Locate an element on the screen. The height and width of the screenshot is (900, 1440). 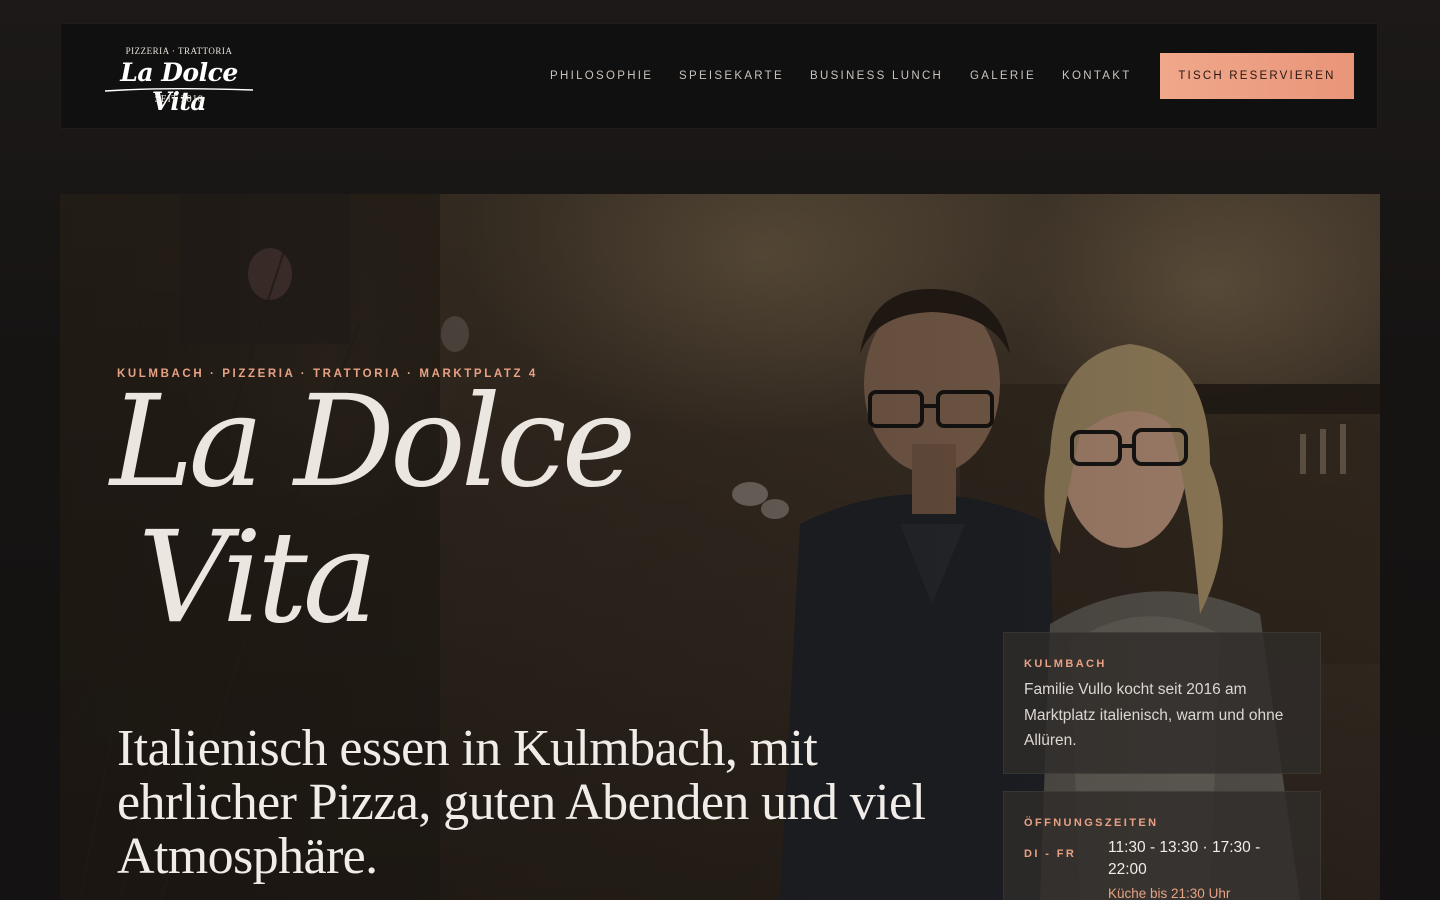
nav-item-kontakt: KONTAKT is located at coordinates (1097, 76).